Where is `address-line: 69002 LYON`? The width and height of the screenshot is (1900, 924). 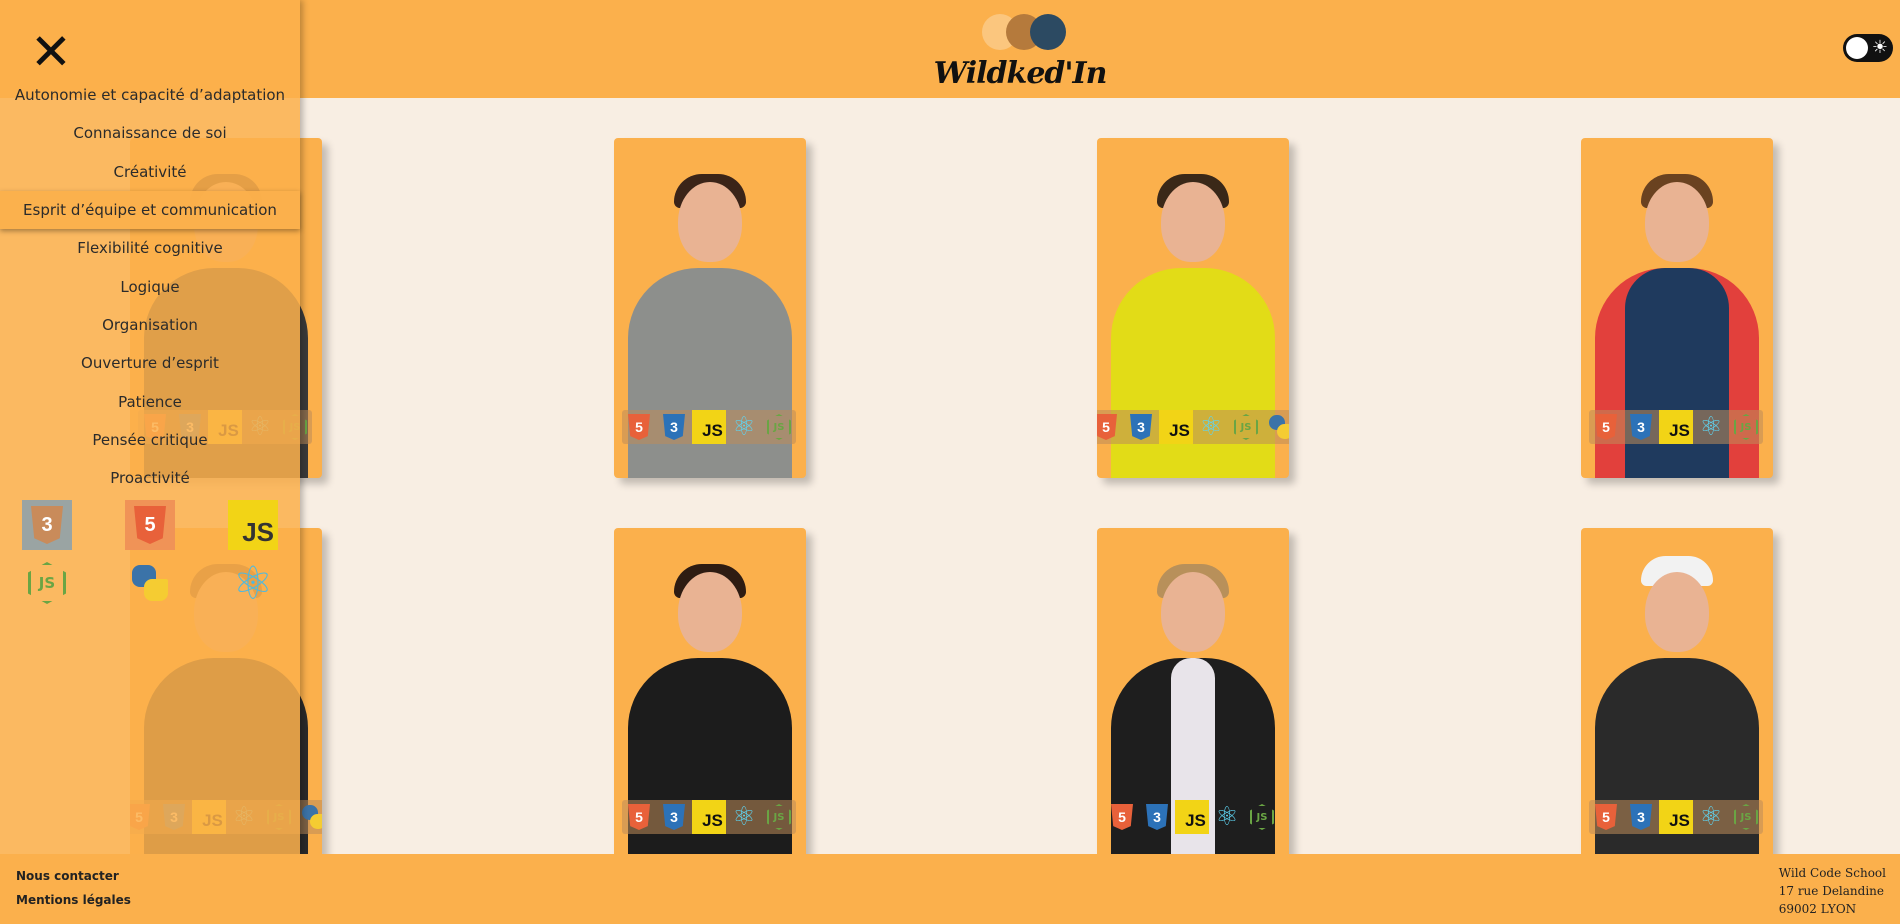
address-line: 69002 LYON is located at coordinates (1817, 909).